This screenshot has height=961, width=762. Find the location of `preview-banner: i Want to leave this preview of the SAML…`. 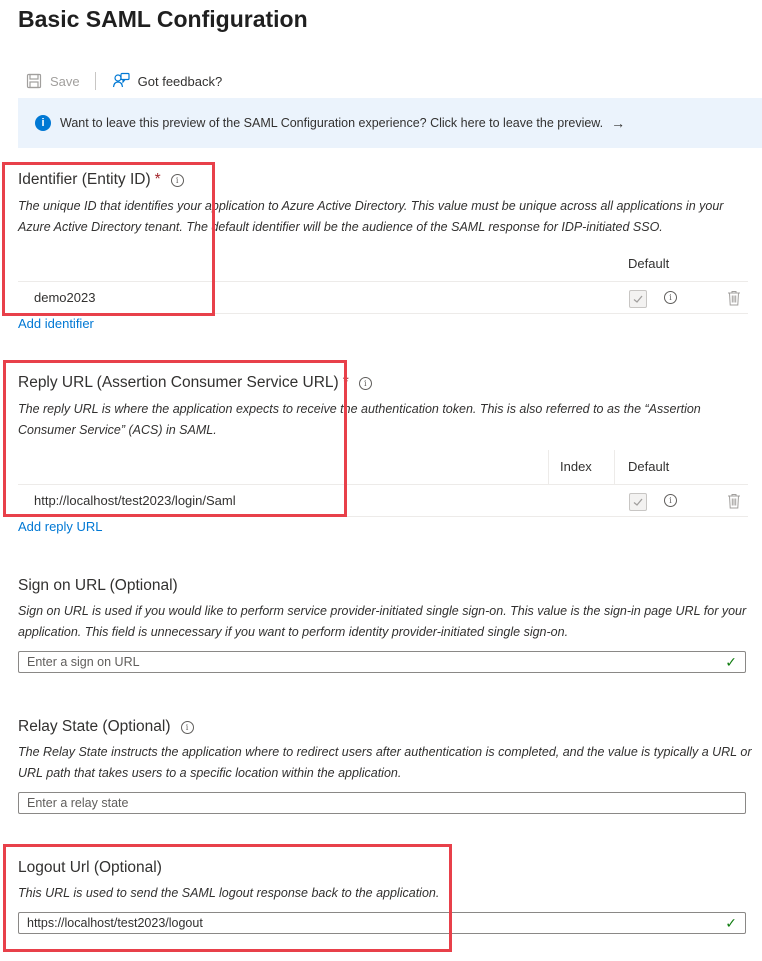

preview-banner: i Want to leave this preview of the SAML… is located at coordinates (390, 123).